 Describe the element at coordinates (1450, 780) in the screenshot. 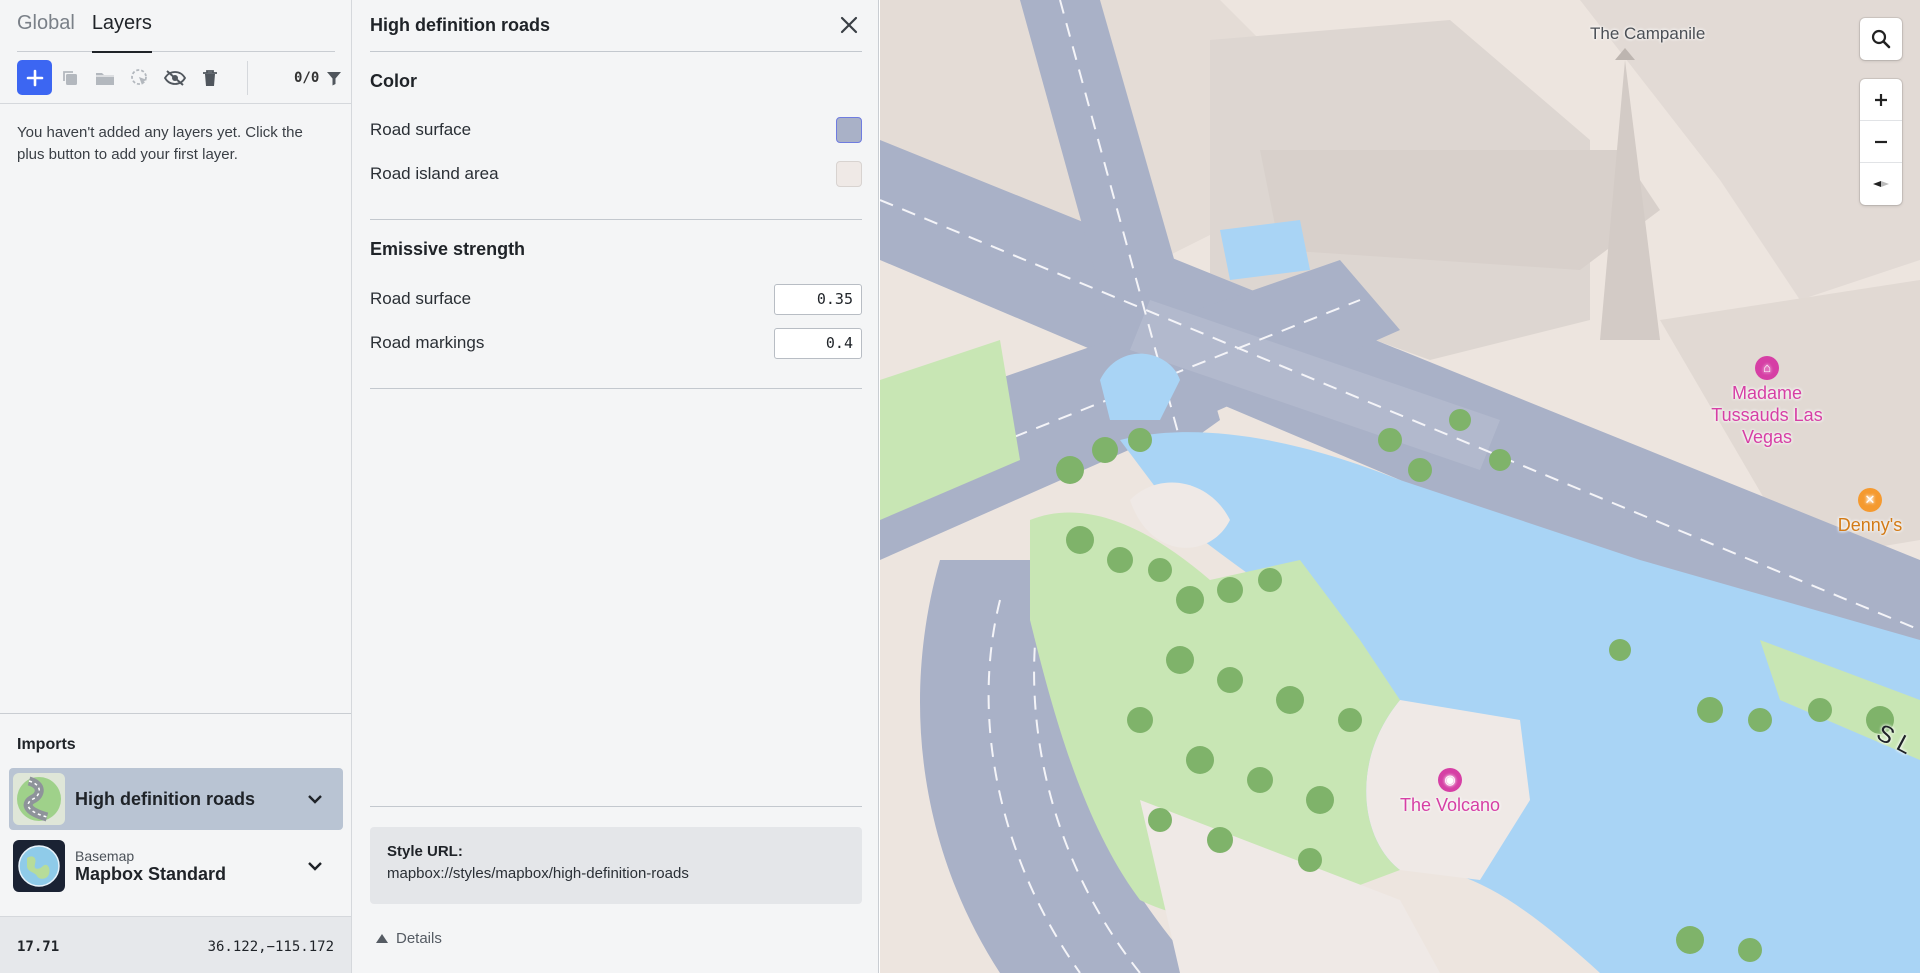

I see `camera-icon: ◉` at that location.